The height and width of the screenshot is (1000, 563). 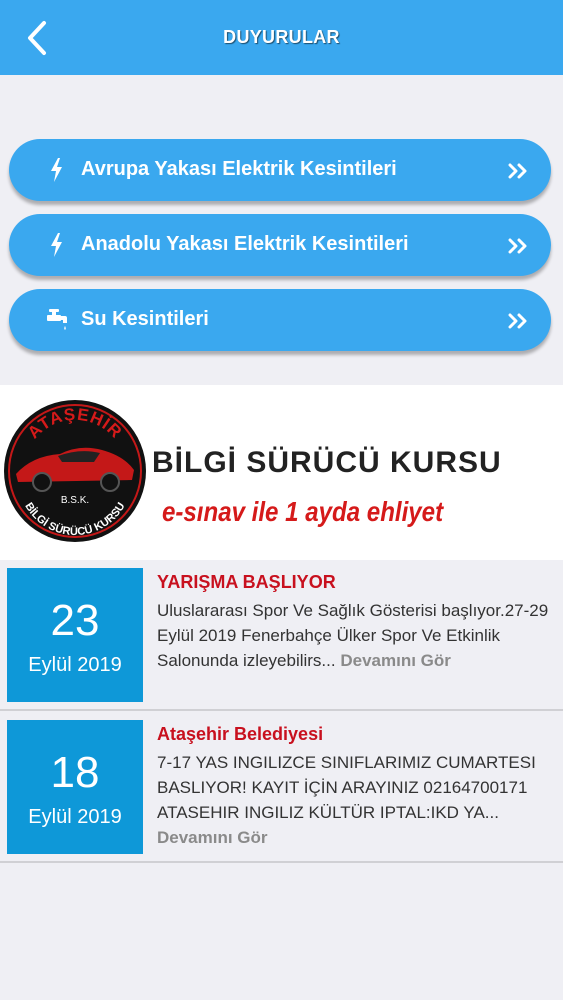 I want to click on menu-button-europe-power: Avrupa Yakası Elektrik Kesintileri, so click(x=280, y=170).